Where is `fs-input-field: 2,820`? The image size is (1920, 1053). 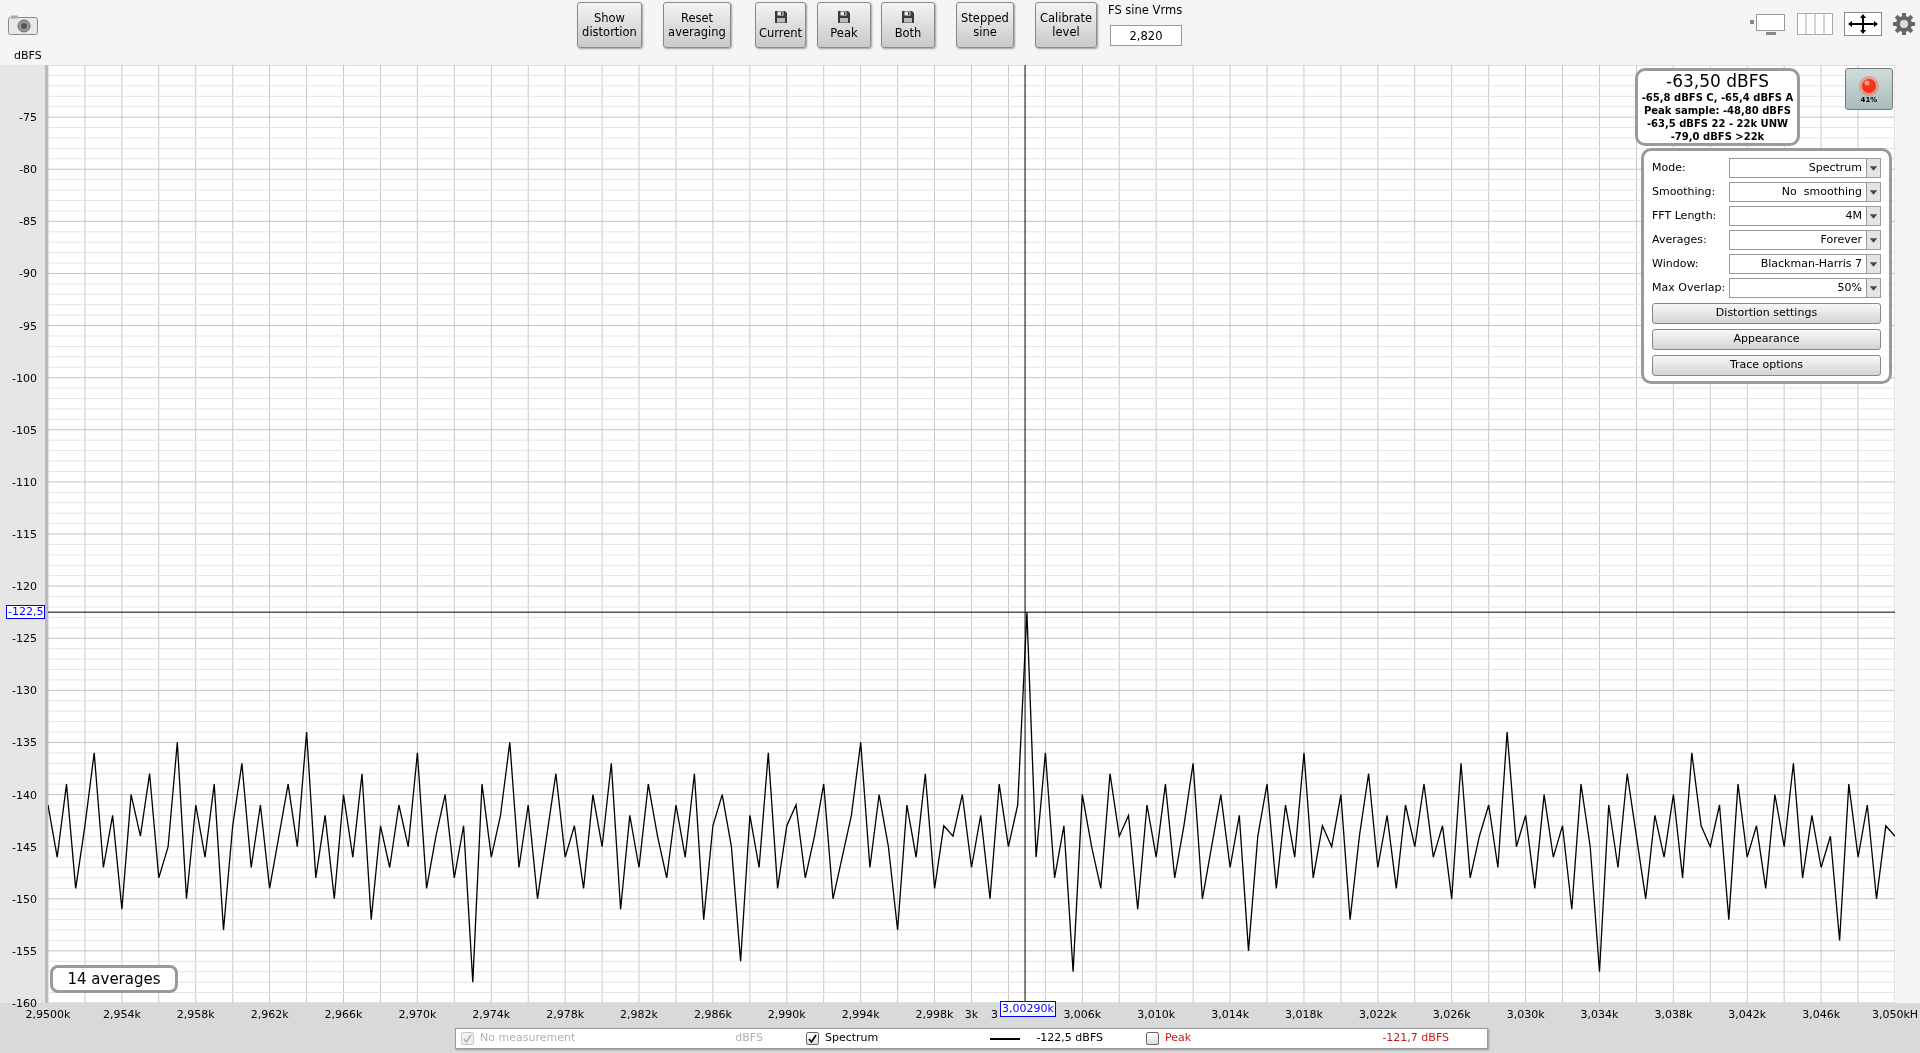
fs-input-field: 2,820 is located at coordinates (1146, 35).